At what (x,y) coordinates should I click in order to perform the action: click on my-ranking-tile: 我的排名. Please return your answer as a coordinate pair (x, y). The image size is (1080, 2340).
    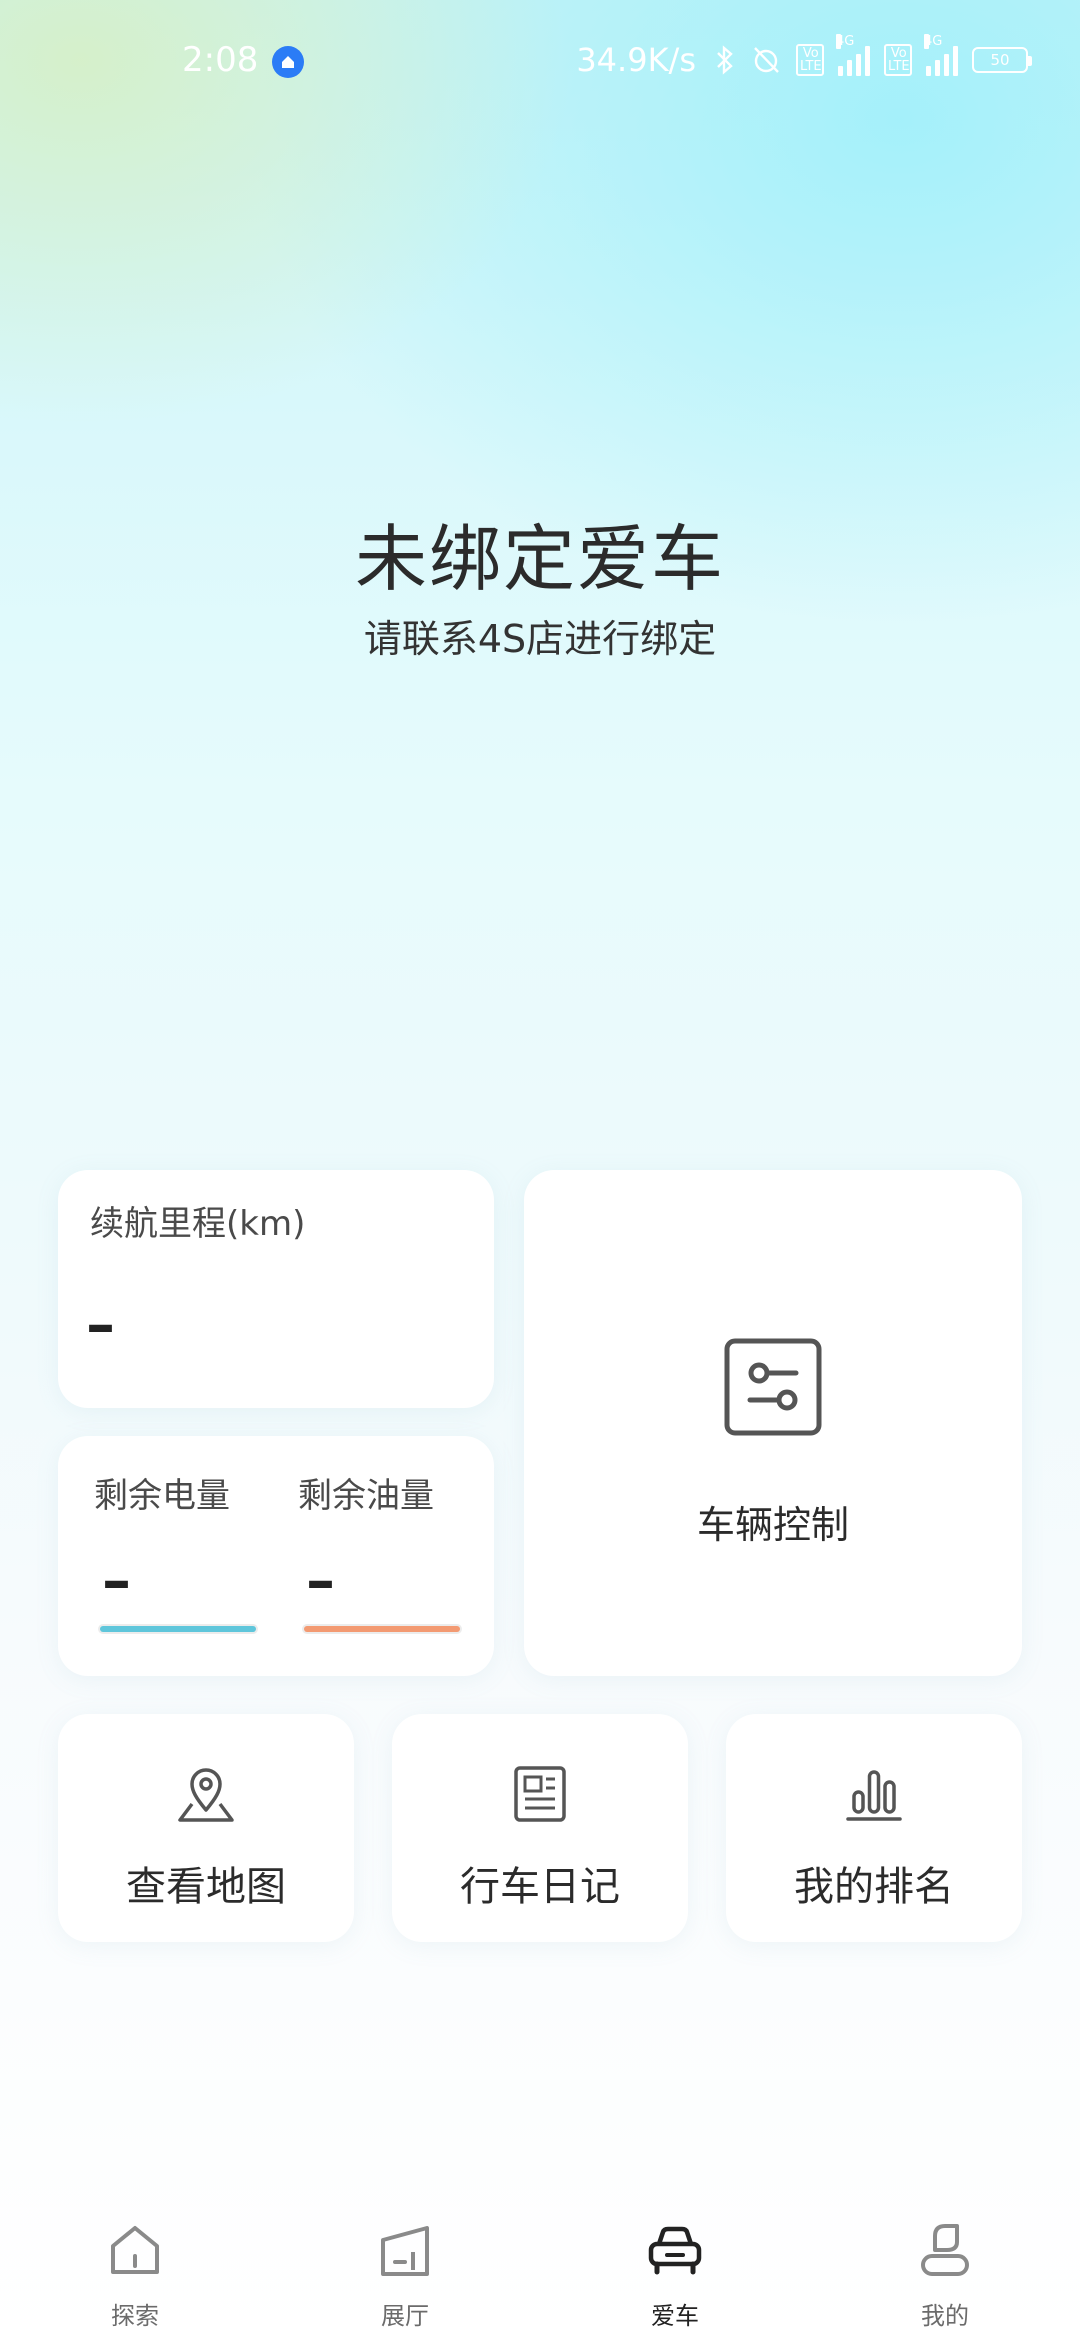
    Looking at the image, I should click on (874, 1828).